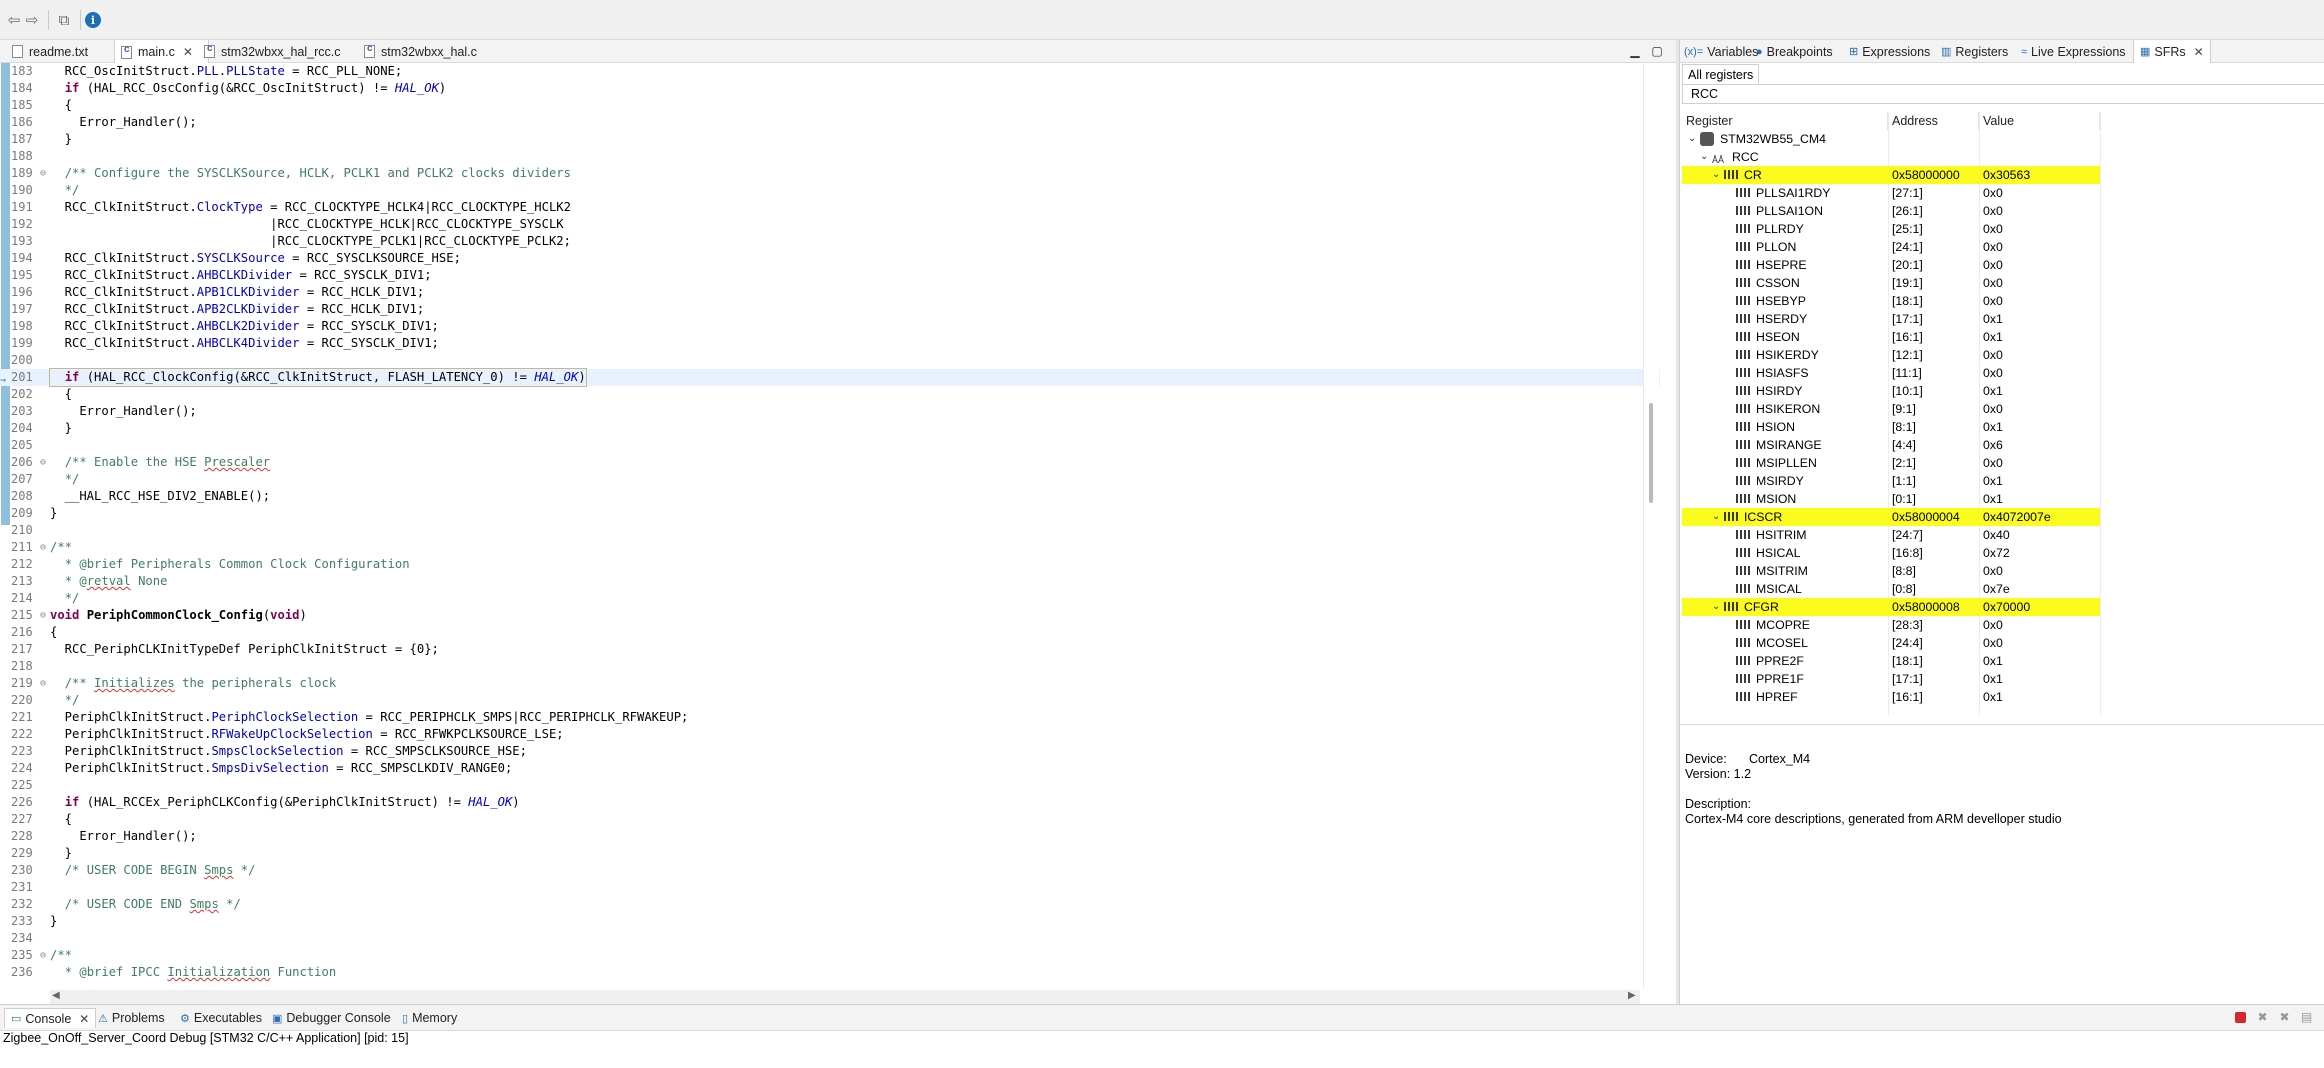 This screenshot has height=1068, width=2324. I want to click on register-field-row: MCOPRE [28:3] 0x0, so click(2003, 625).